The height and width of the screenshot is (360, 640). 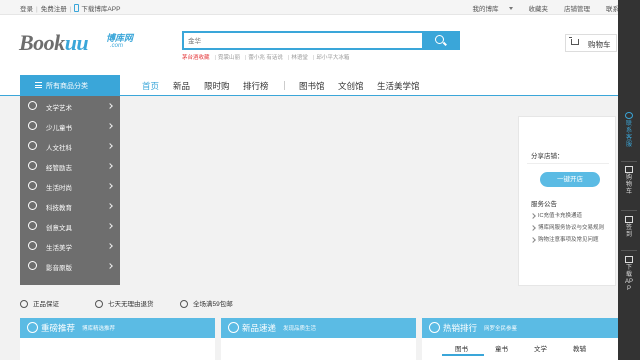 I want to click on search-input, so click(x=303, y=41).